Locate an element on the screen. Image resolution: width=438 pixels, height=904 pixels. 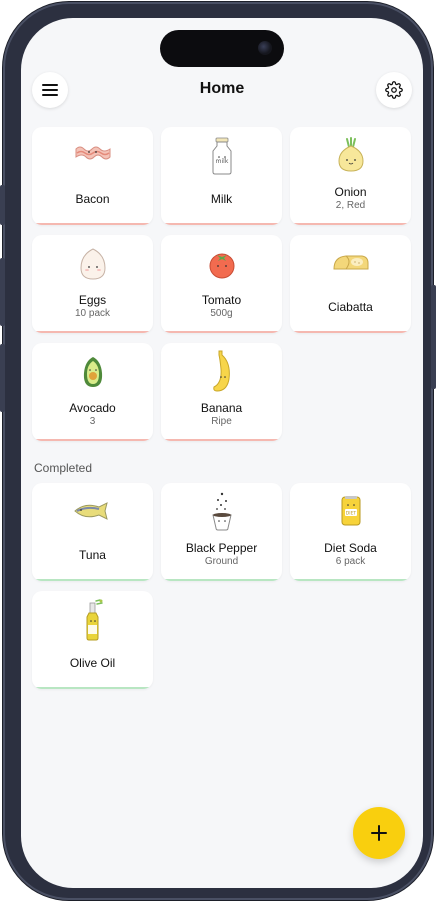
gear-icon is located at coordinates (394, 90).